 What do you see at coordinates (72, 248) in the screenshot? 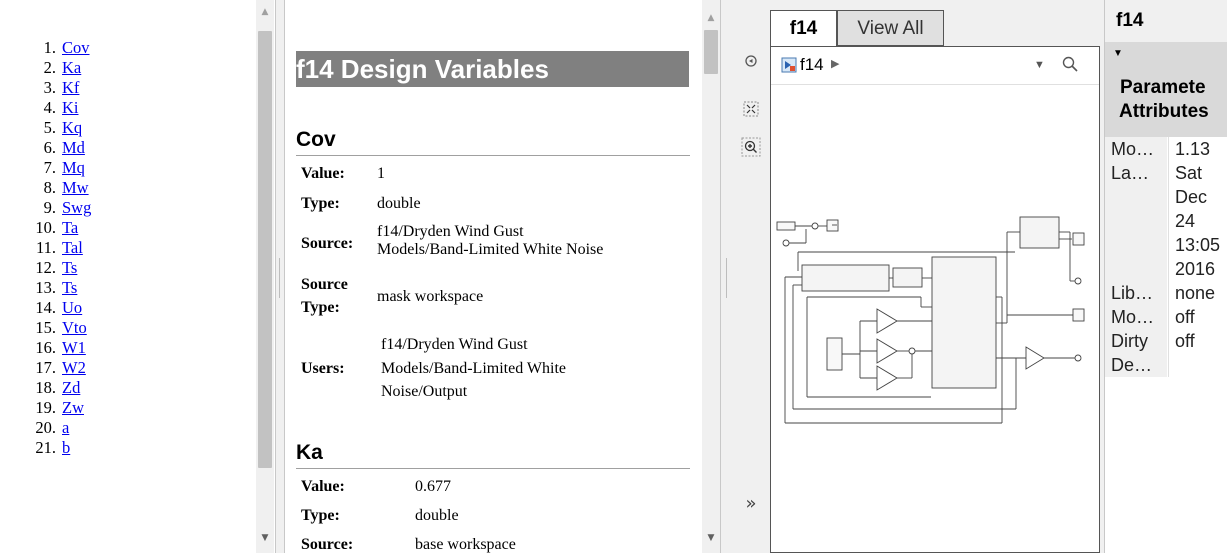
I see `variable-link: Tal` at bounding box center [72, 248].